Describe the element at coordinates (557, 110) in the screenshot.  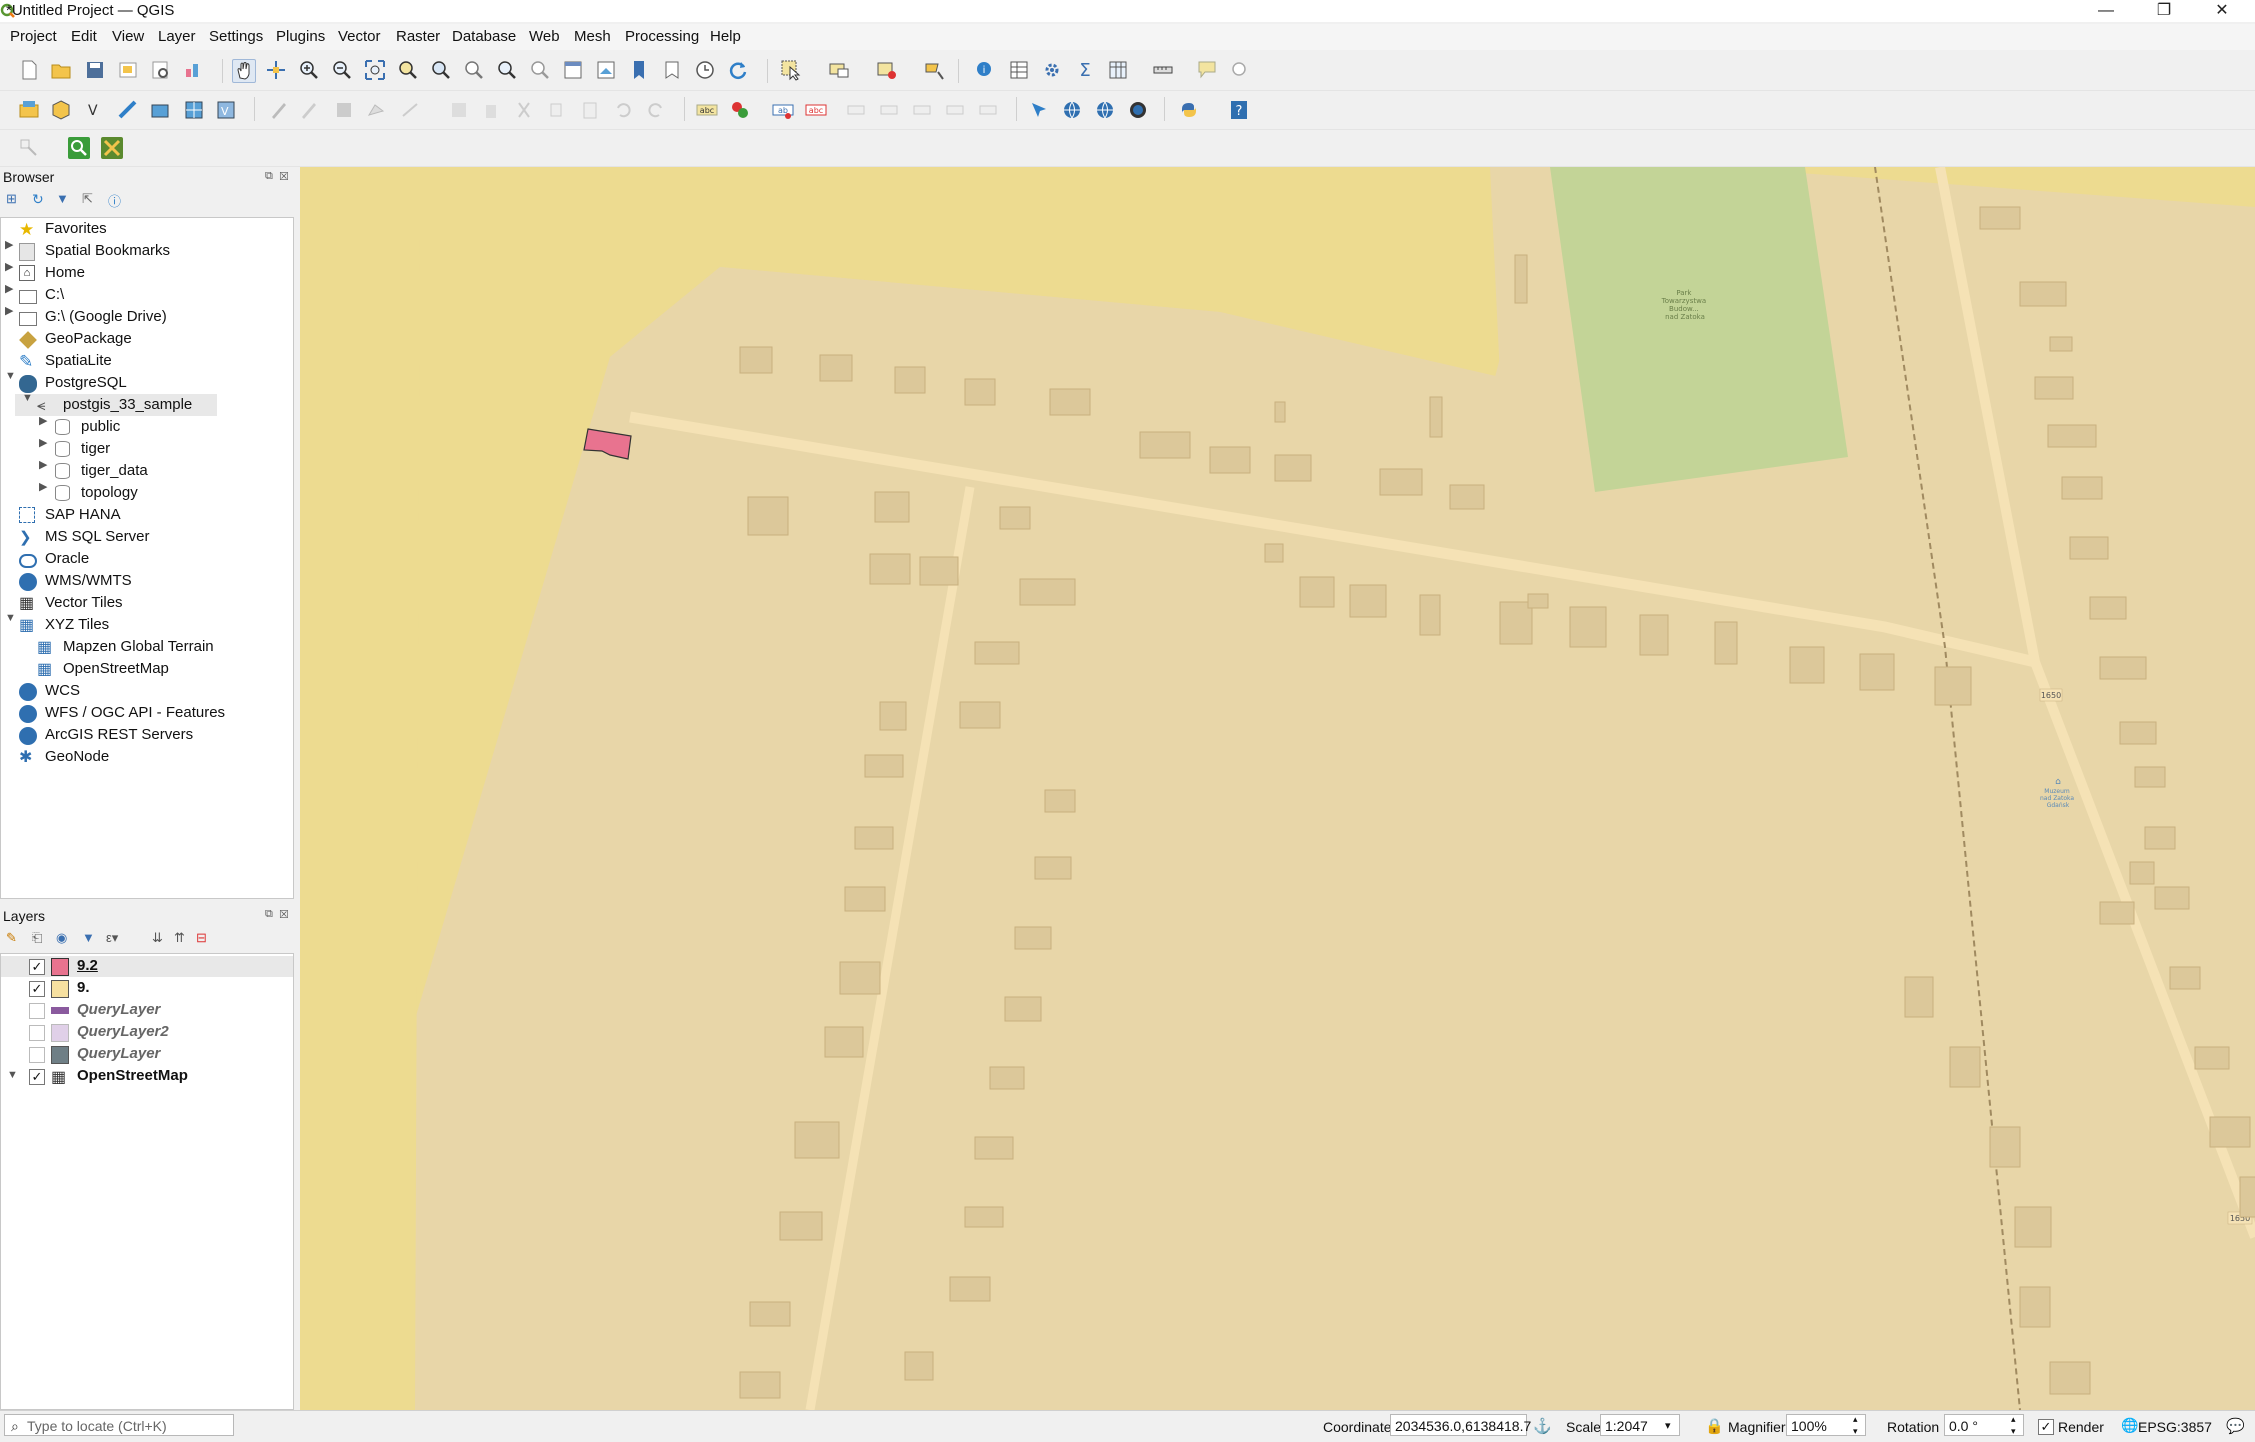
I see `copy-features-icon` at that location.